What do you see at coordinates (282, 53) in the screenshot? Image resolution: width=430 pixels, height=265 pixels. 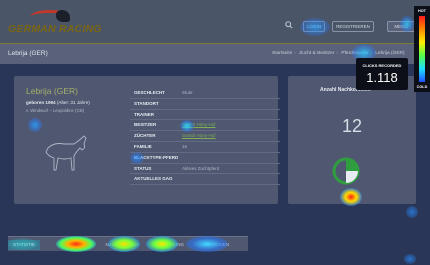 I see `breadcrumb-item-home: Startseite` at bounding box center [282, 53].